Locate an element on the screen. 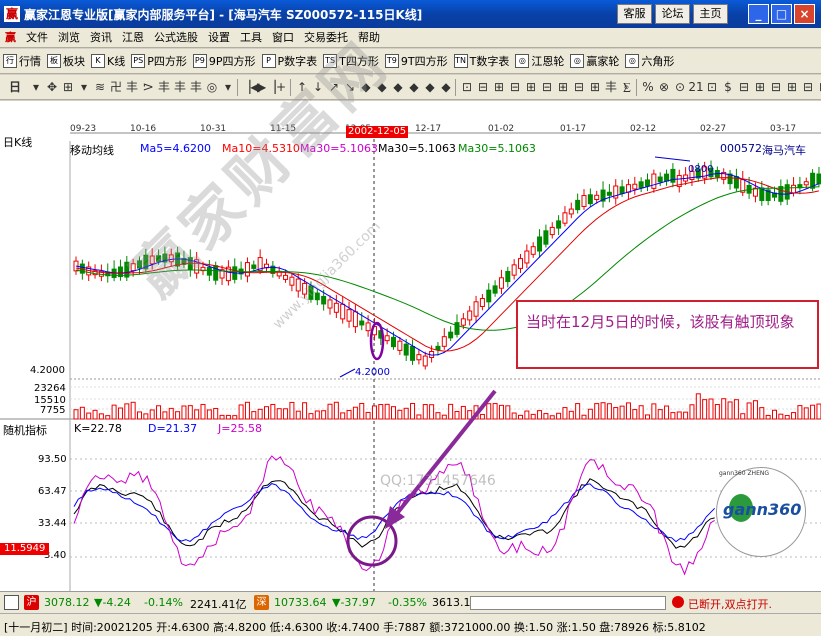 This screenshot has width=821, height=636. maximize-button: □ is located at coordinates (781, 14).